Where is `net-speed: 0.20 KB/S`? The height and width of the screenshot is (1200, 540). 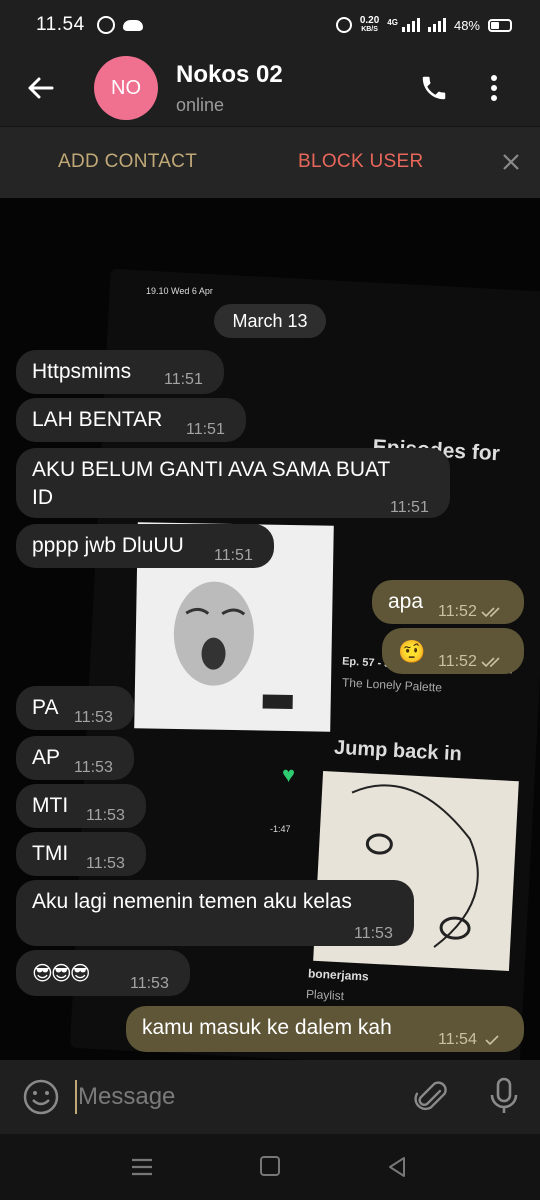
net-speed: 0.20 KB/S is located at coordinates (369, 24).